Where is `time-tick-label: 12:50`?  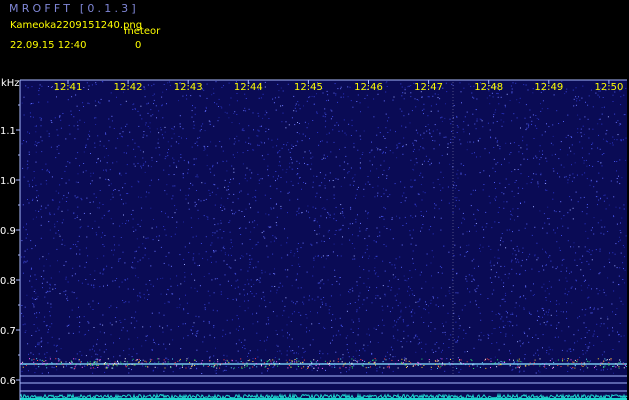 time-tick-label: 12:50 is located at coordinates (608, 87).